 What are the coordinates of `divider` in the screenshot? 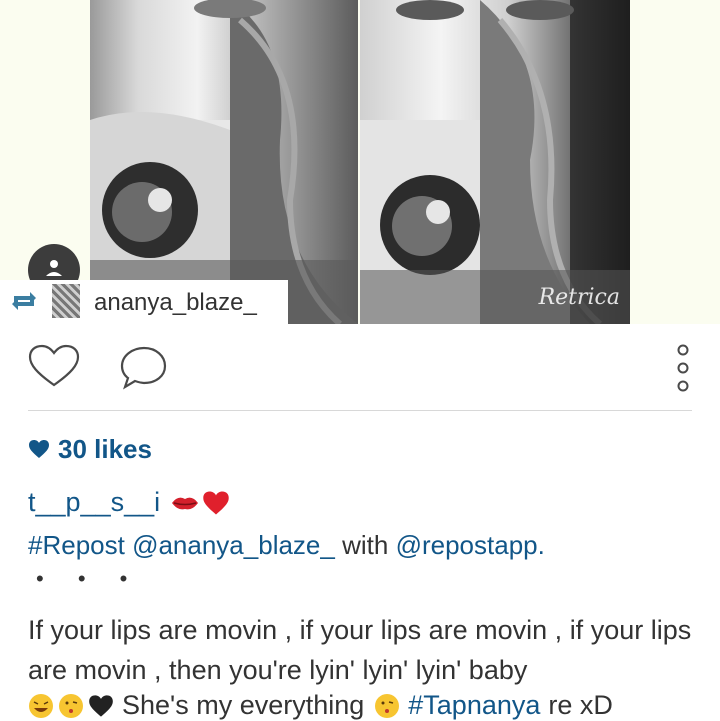 It's located at (360, 410).